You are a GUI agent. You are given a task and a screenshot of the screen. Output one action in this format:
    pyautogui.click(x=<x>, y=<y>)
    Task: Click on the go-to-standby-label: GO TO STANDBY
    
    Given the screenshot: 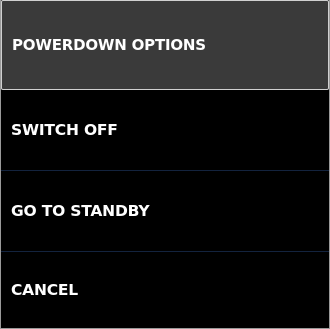 What is the action you would take?
    pyautogui.click(x=80, y=211)
    